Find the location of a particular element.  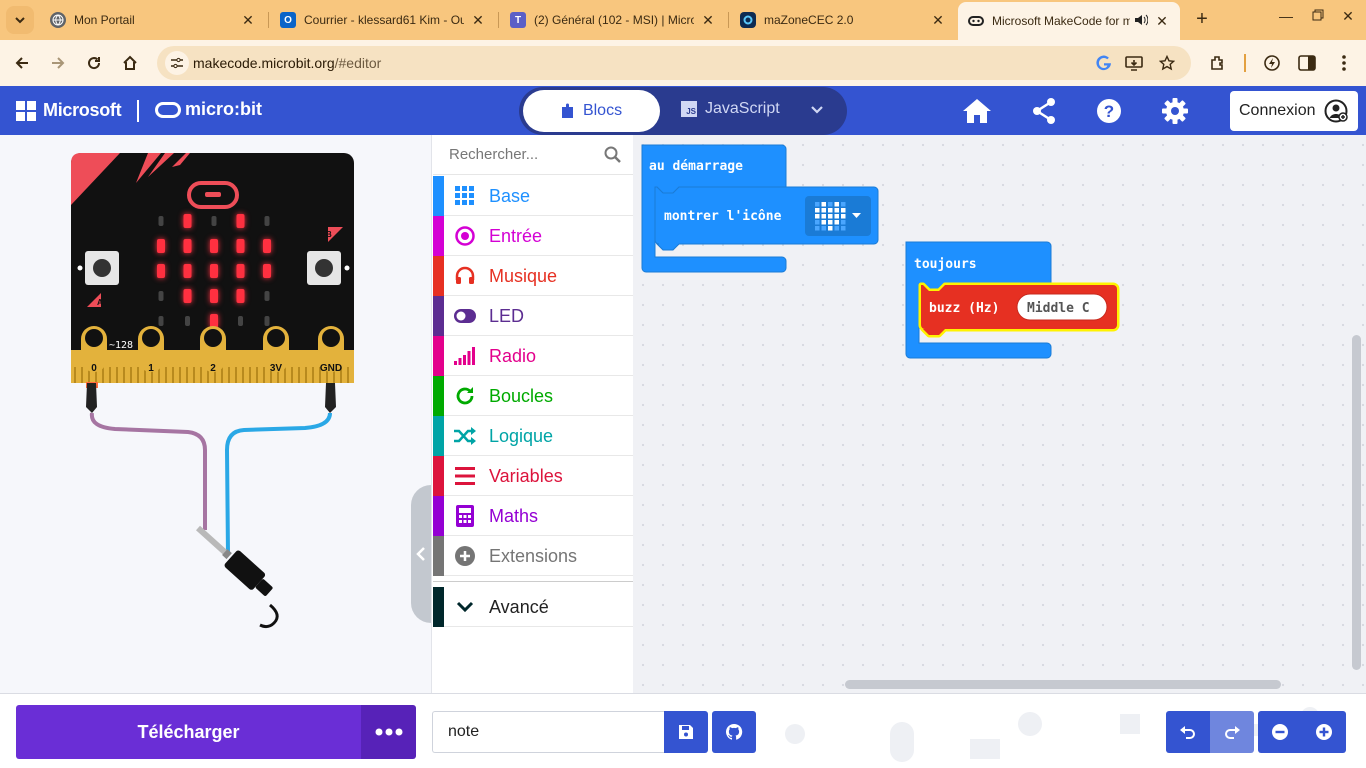

save-button is located at coordinates (686, 732).